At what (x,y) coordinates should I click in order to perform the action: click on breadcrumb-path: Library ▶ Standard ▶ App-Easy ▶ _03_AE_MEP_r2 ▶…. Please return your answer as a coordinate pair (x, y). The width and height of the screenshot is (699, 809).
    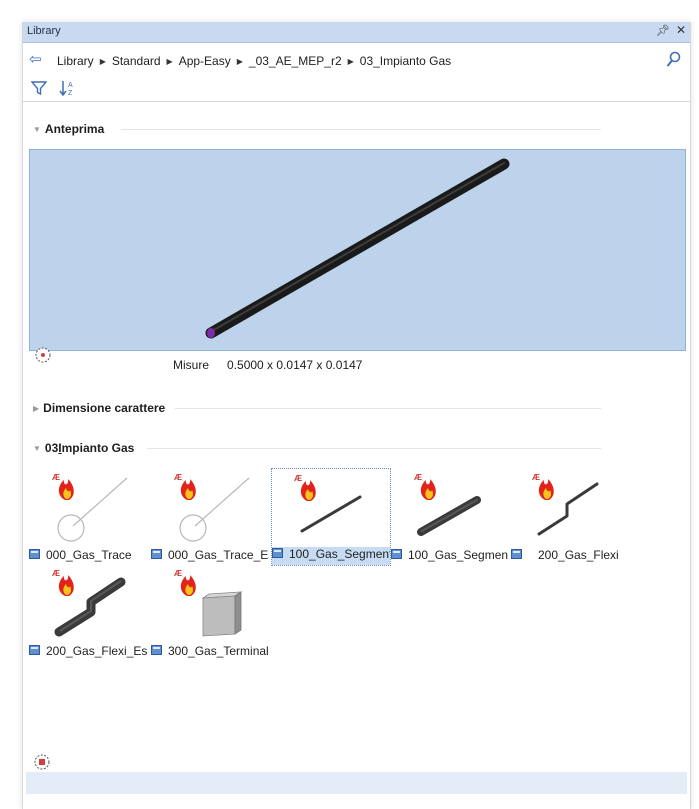
    Looking at the image, I should click on (254, 61).